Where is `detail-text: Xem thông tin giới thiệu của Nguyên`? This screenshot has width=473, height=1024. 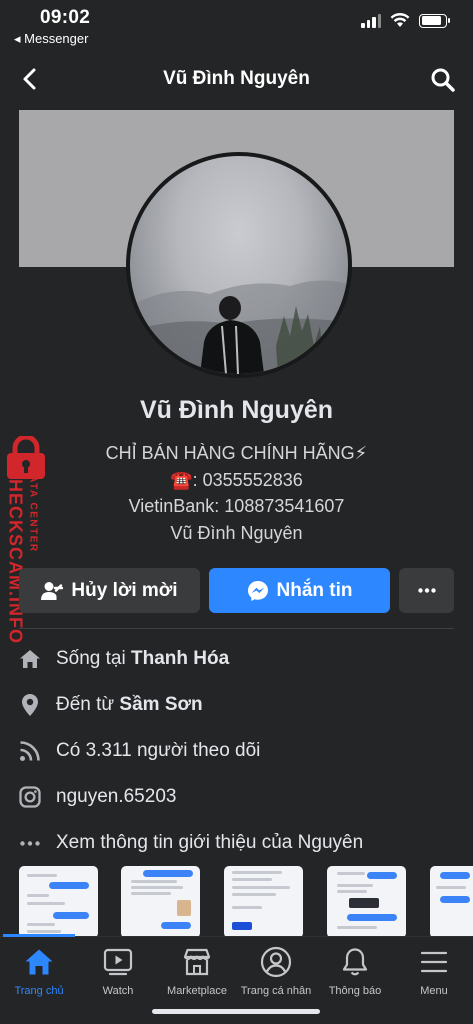
detail-text: Xem thông tin giới thiệu của Nguyên is located at coordinates (210, 842).